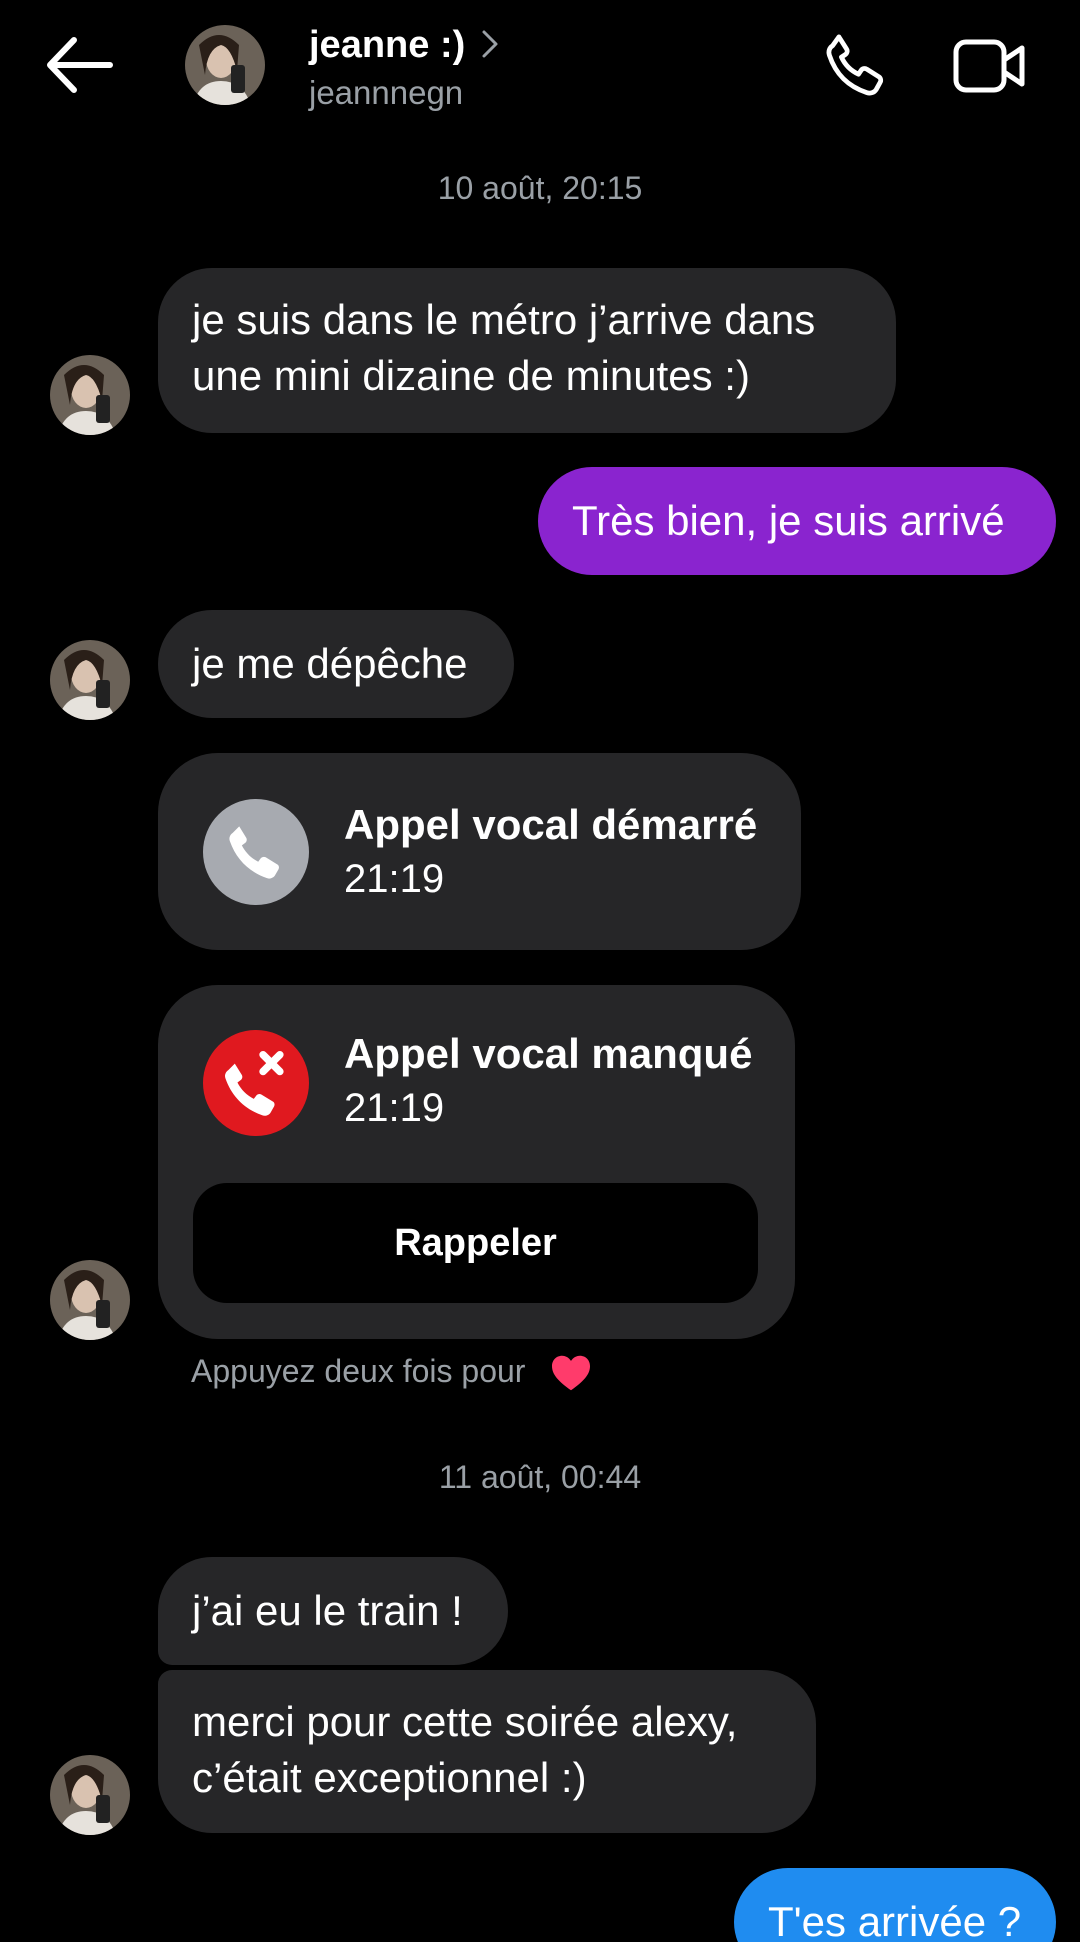  Describe the element at coordinates (394, 879) in the screenshot. I see `call-started-time: 21:19` at that location.